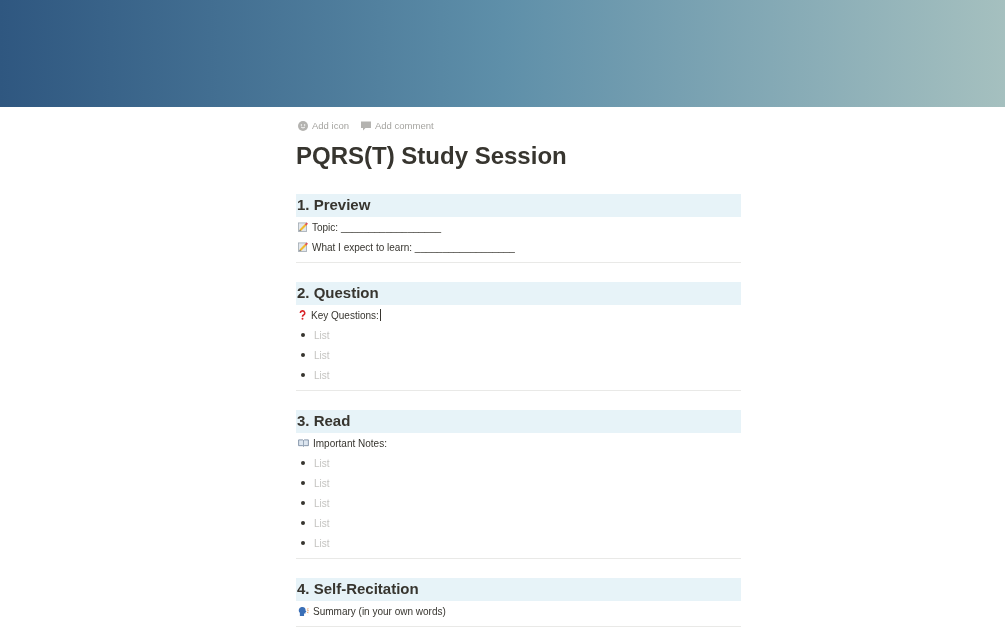 The width and height of the screenshot is (1005, 634). What do you see at coordinates (376, 227) in the screenshot?
I see `paragraph-text: Topic: __________________` at bounding box center [376, 227].